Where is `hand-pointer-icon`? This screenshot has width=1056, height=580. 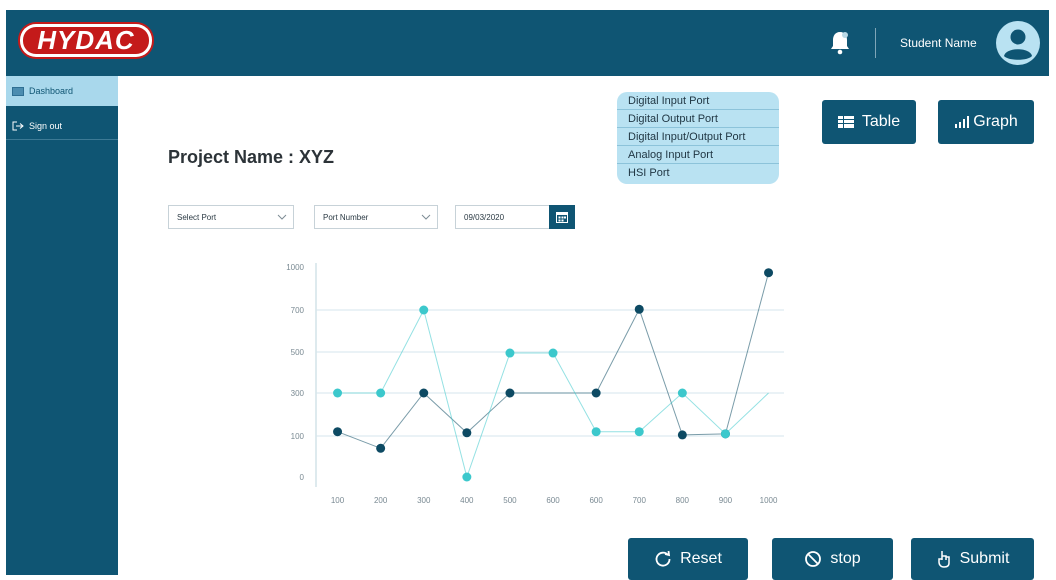 hand-pointer-icon is located at coordinates (943, 559).